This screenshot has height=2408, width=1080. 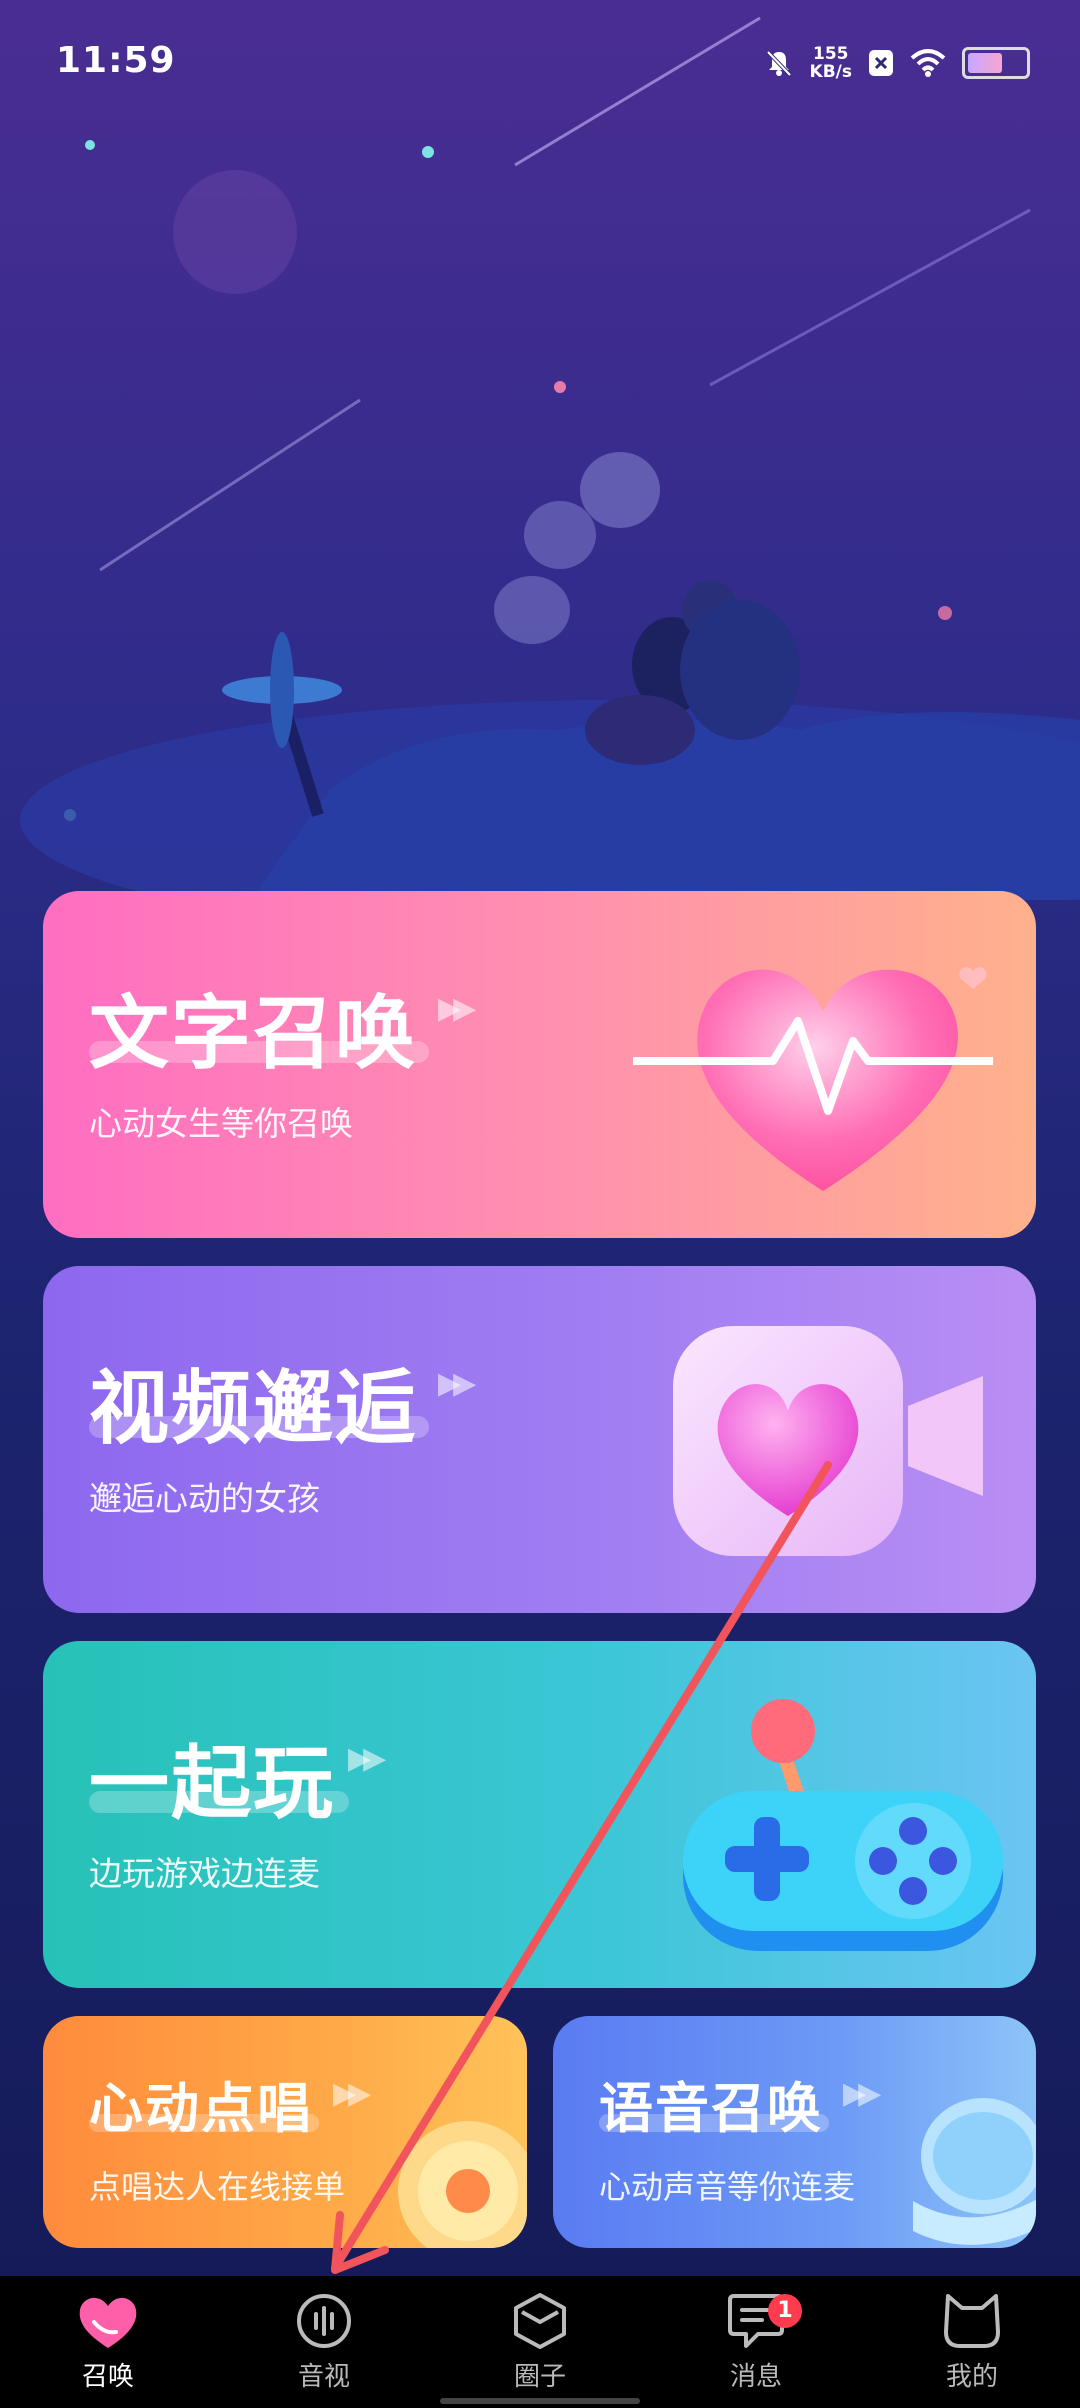 What do you see at coordinates (108, 2322) in the screenshot?
I see `heart-icon` at bounding box center [108, 2322].